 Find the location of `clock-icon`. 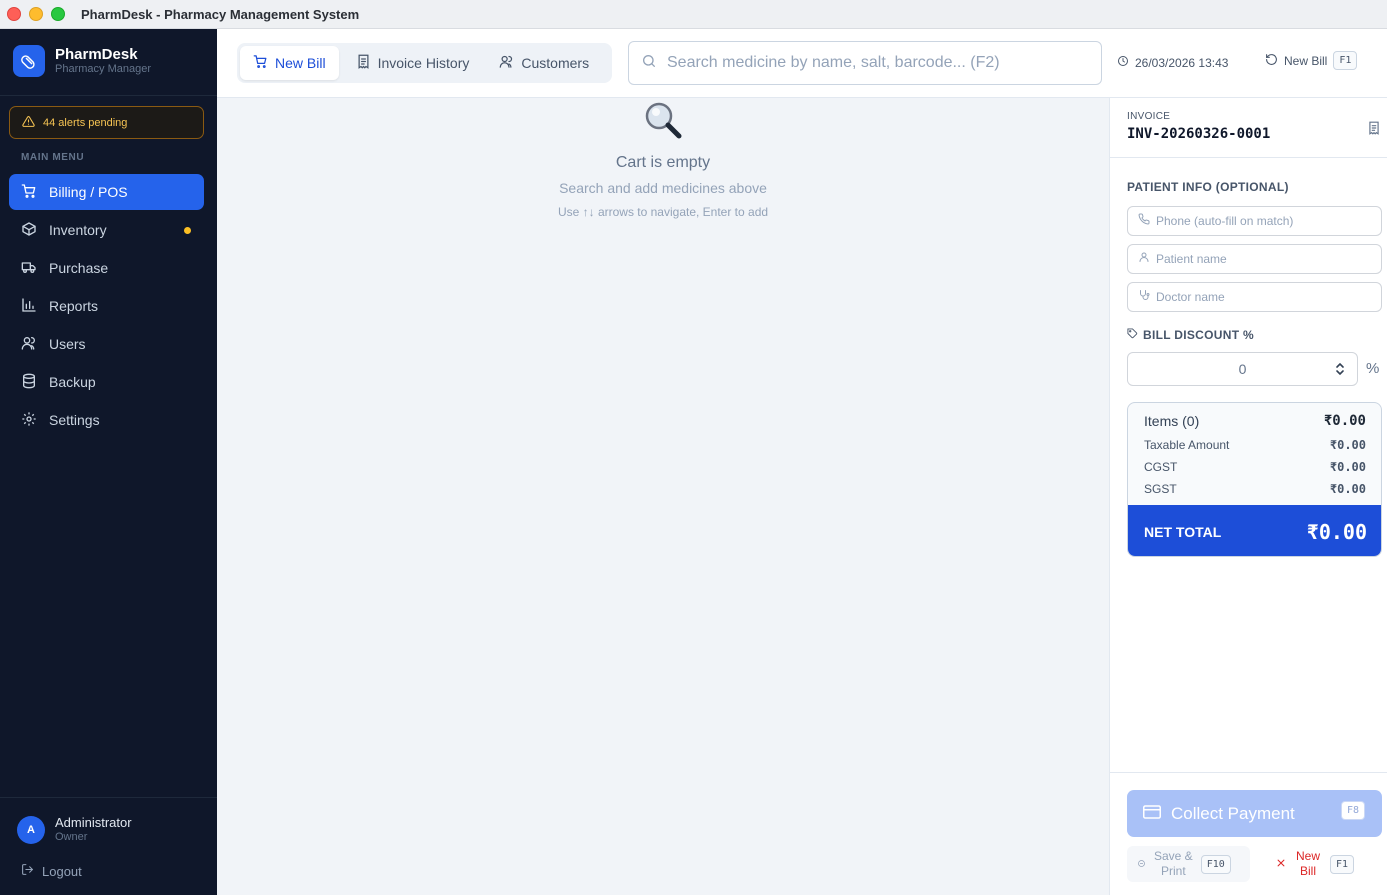

clock-icon is located at coordinates (1123, 62).